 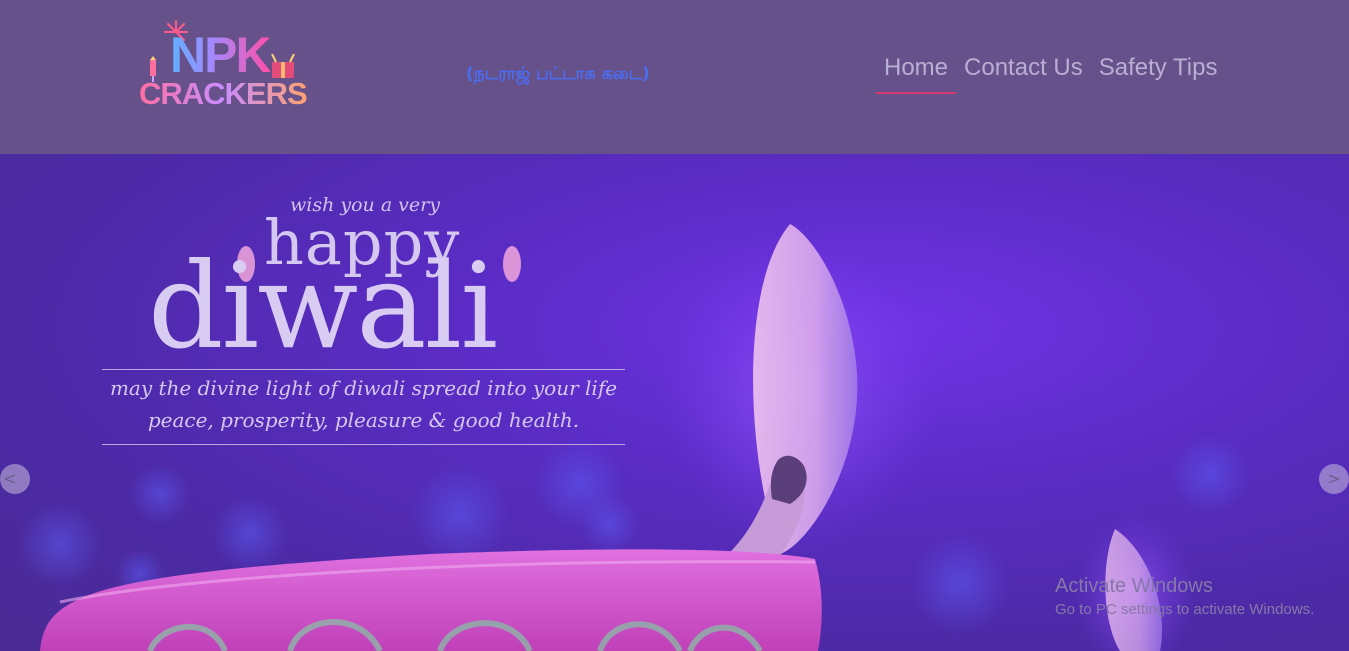 I want to click on activate-windows-title: Activate Windows, so click(x=1134, y=586).